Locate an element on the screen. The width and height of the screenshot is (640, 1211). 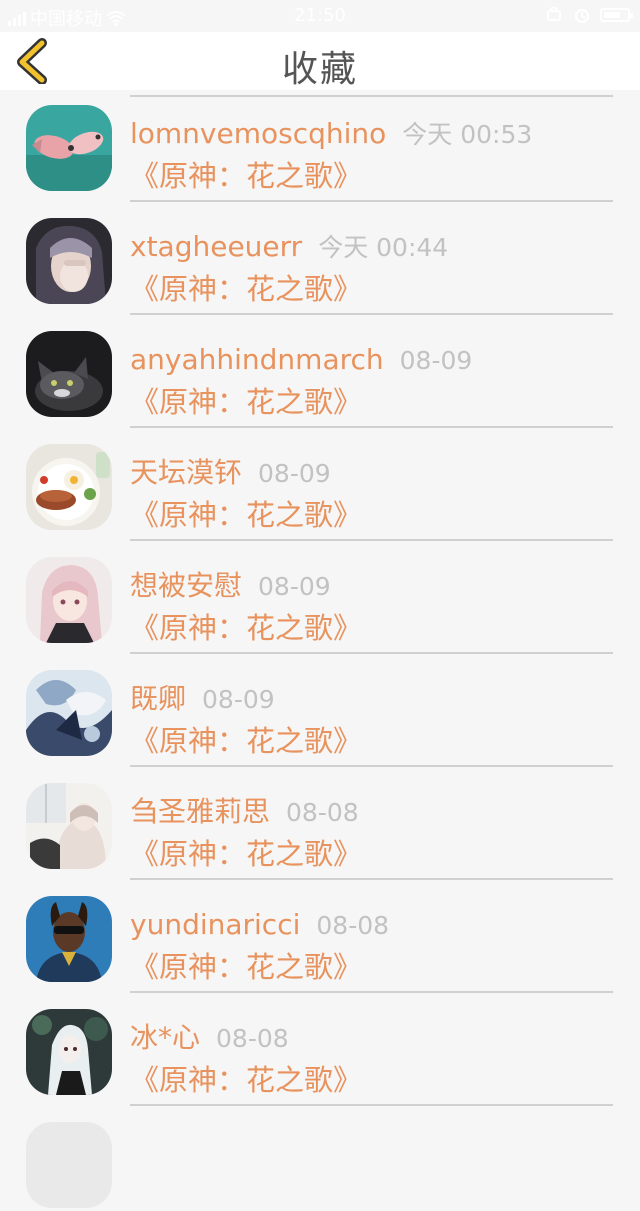
name-line: lomnvemoscqhino 今天 00:53 is located at coordinates (331, 134).